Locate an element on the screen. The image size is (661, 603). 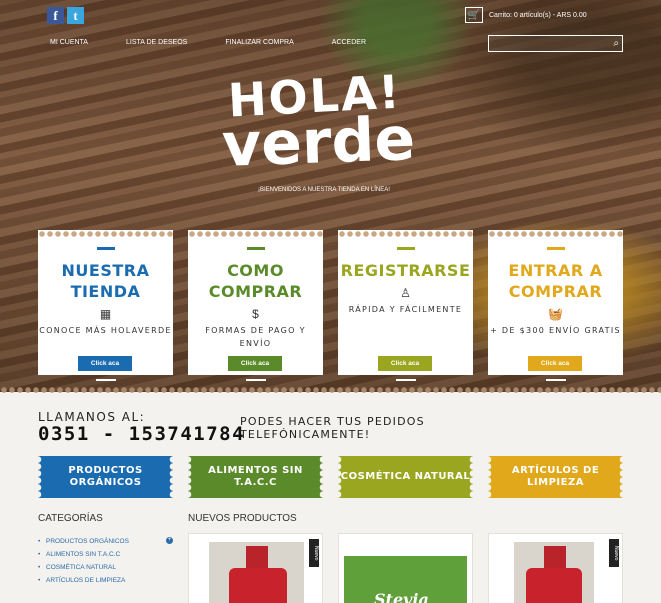
cart-summary: 🛒 Carrito: 0 artículo(s) - ARS 0.00 is located at coordinates (526, 15).